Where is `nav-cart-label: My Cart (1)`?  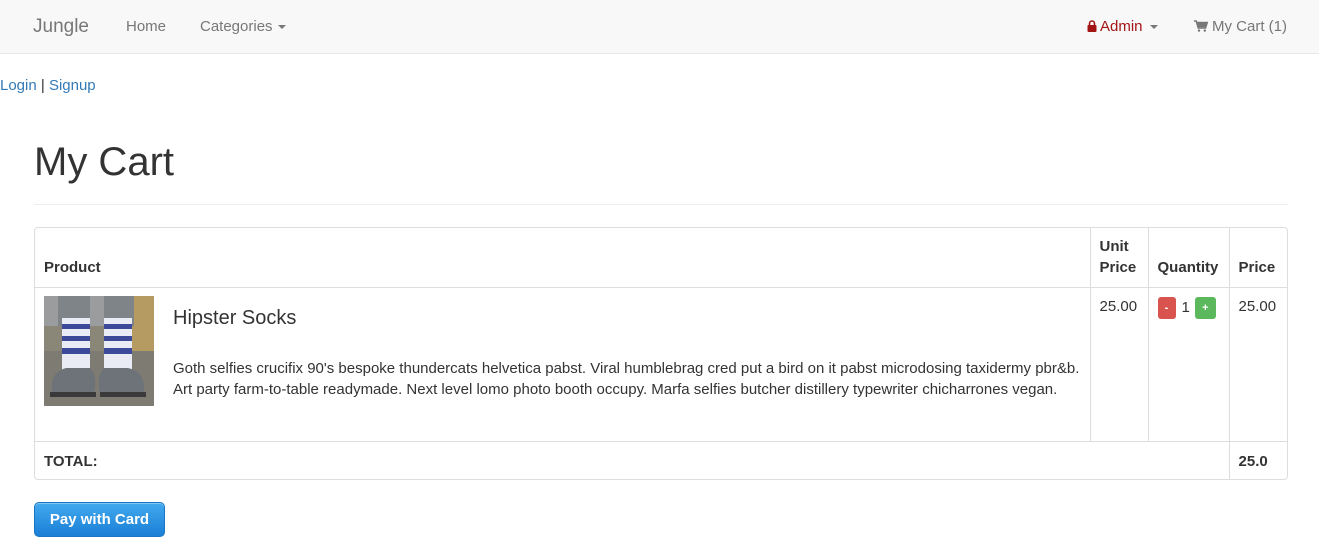 nav-cart-label: My Cart (1) is located at coordinates (1249, 26).